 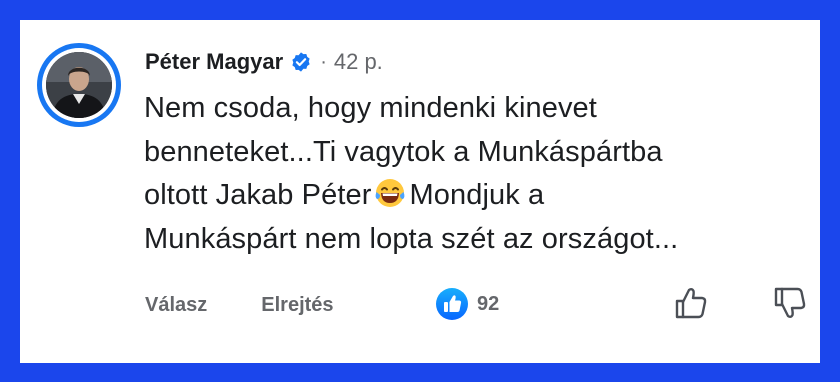 What do you see at coordinates (301, 62) in the screenshot?
I see `verified-badge-icon` at bounding box center [301, 62].